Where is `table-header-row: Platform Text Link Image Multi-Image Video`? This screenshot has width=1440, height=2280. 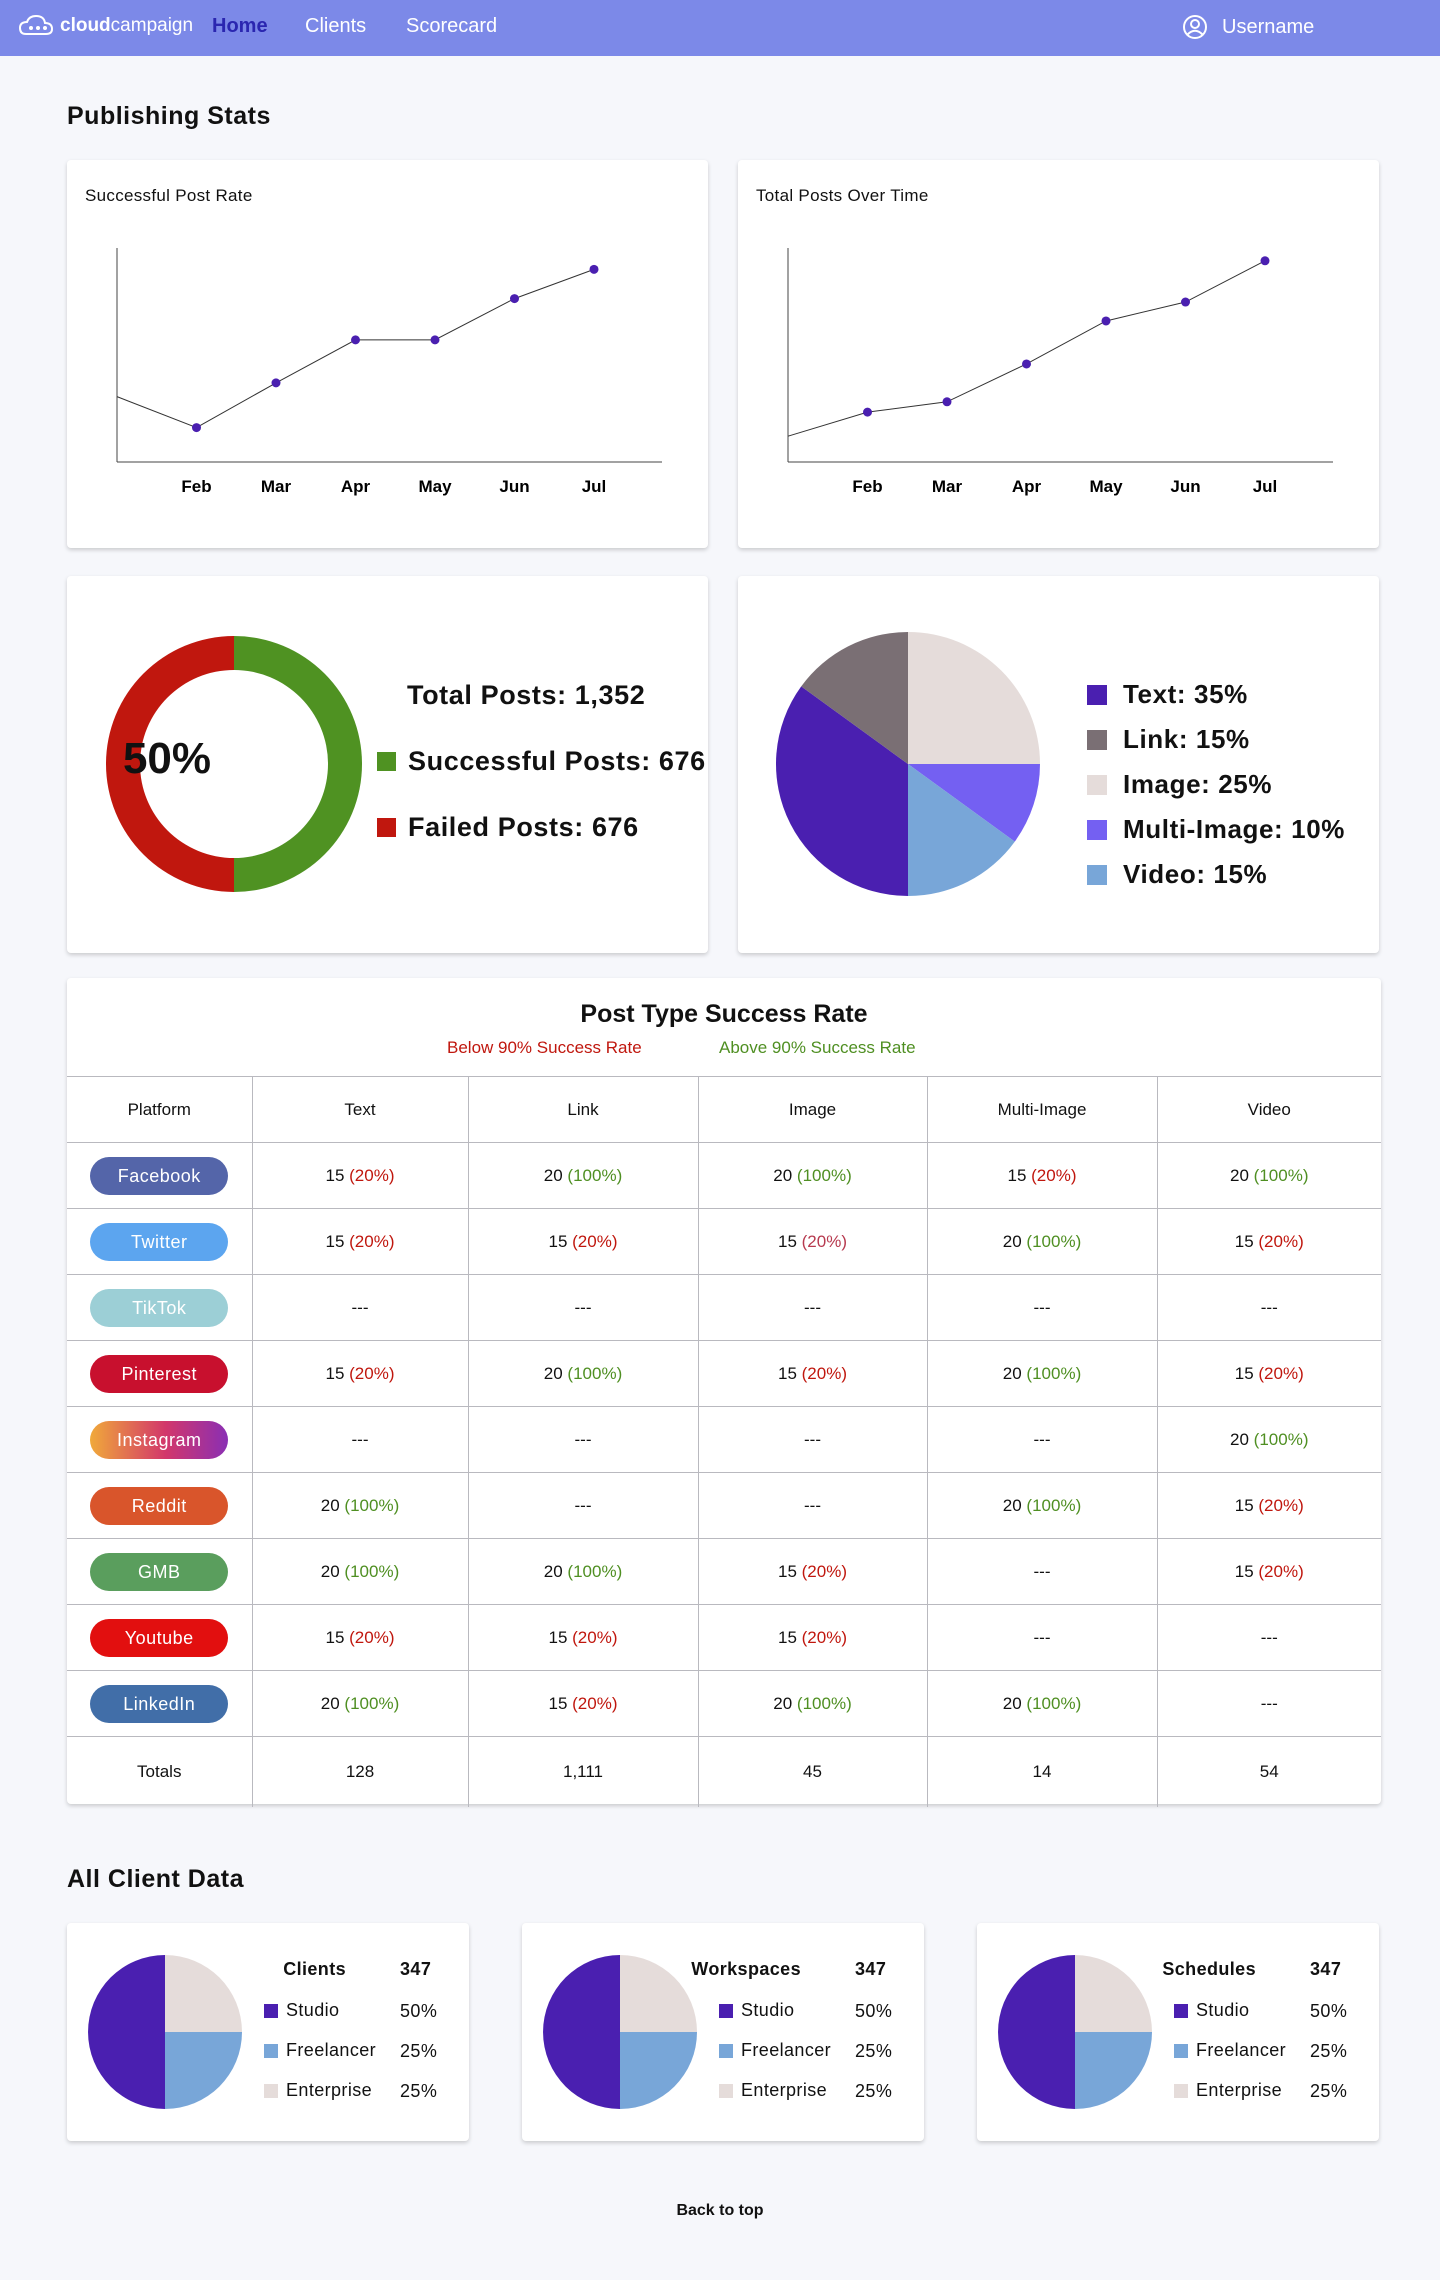
table-header-row: Platform Text Link Image Multi-Image Video is located at coordinates (724, 1109).